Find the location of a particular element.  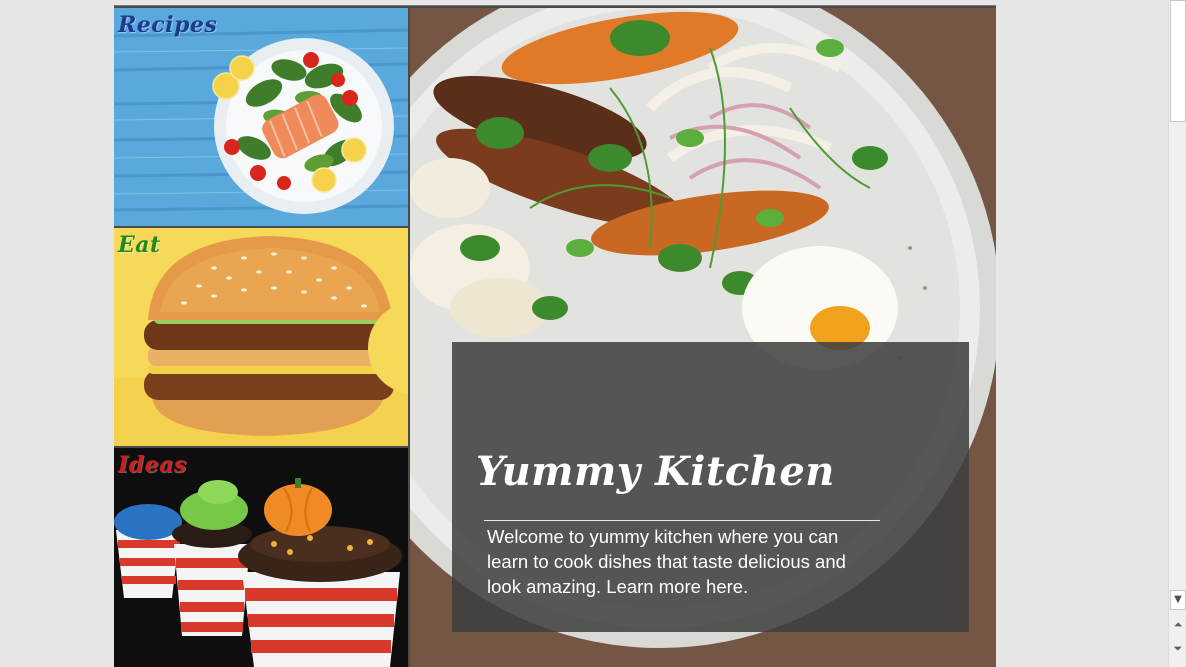

eat-tile: Eat is located at coordinates (261, 337).